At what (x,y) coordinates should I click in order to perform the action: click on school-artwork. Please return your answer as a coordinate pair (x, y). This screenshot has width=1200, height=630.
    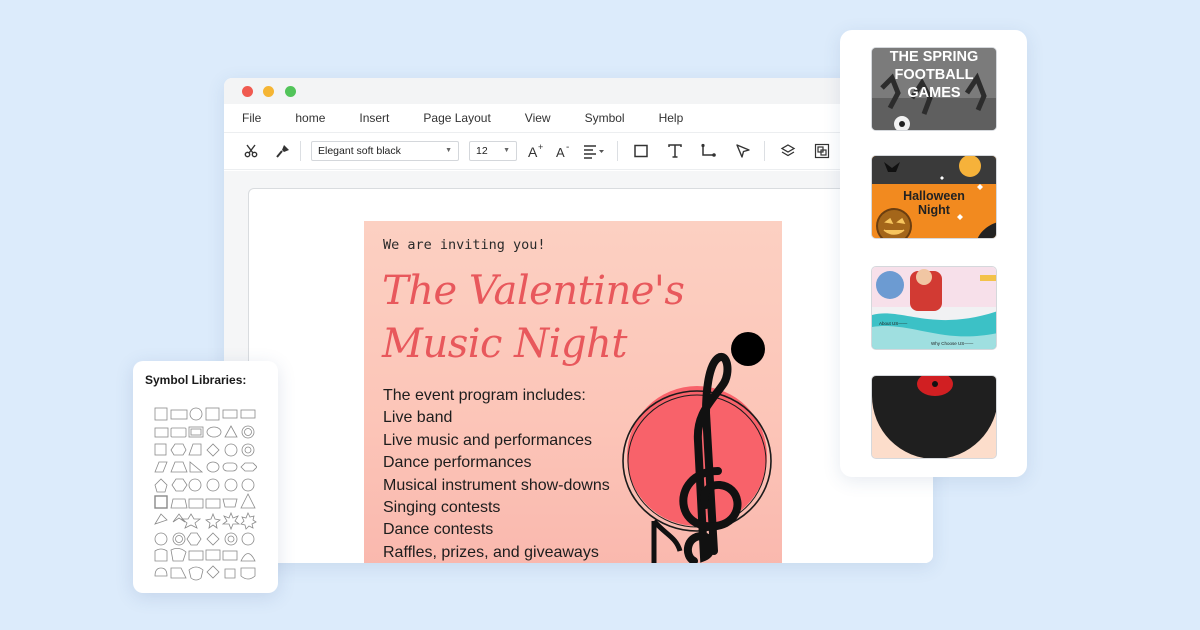
    Looking at the image, I should click on (934, 308).